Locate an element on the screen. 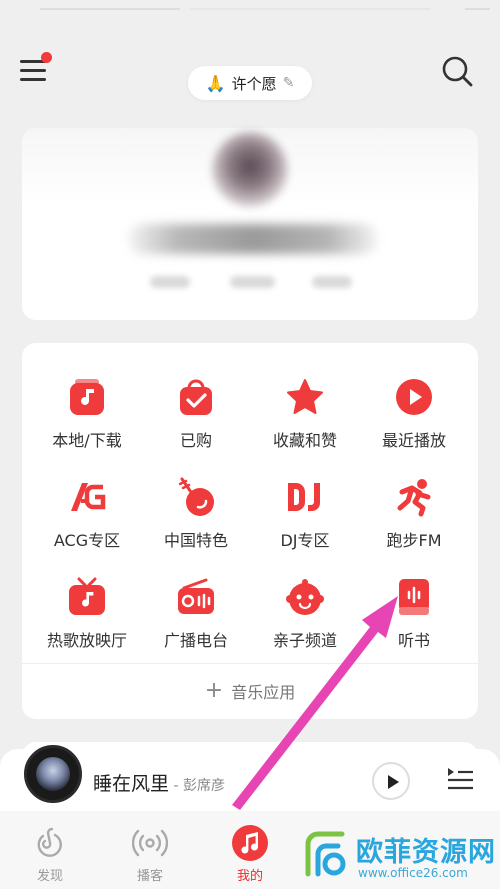 The image size is (500, 889). grid-item-label: 本地/下载 is located at coordinates (87, 440).